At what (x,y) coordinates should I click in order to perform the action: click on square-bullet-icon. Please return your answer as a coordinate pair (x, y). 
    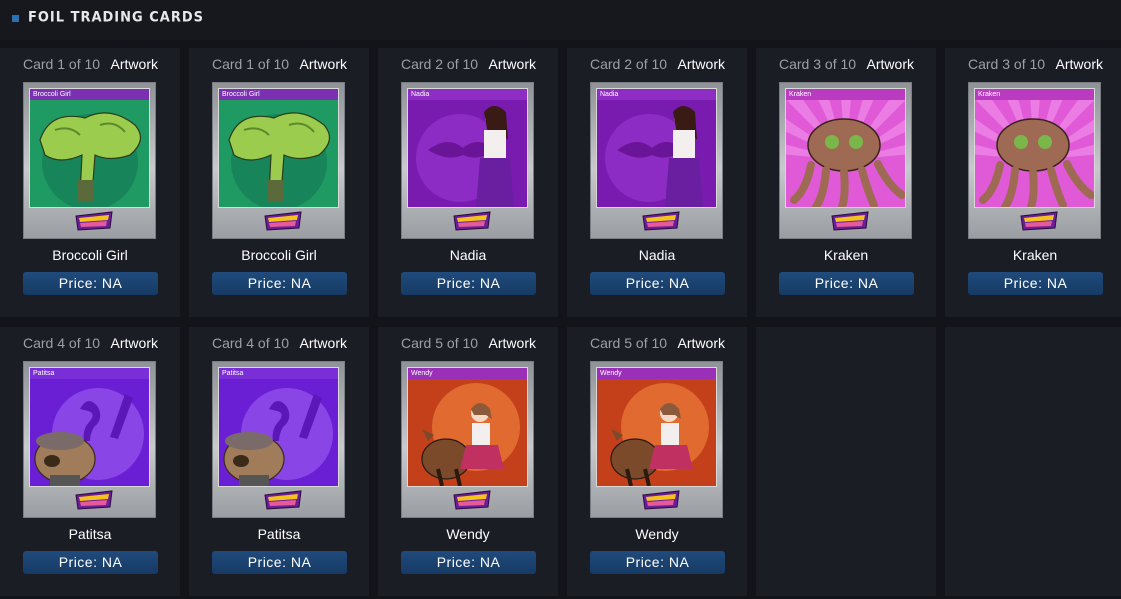
    Looking at the image, I should click on (15, 18).